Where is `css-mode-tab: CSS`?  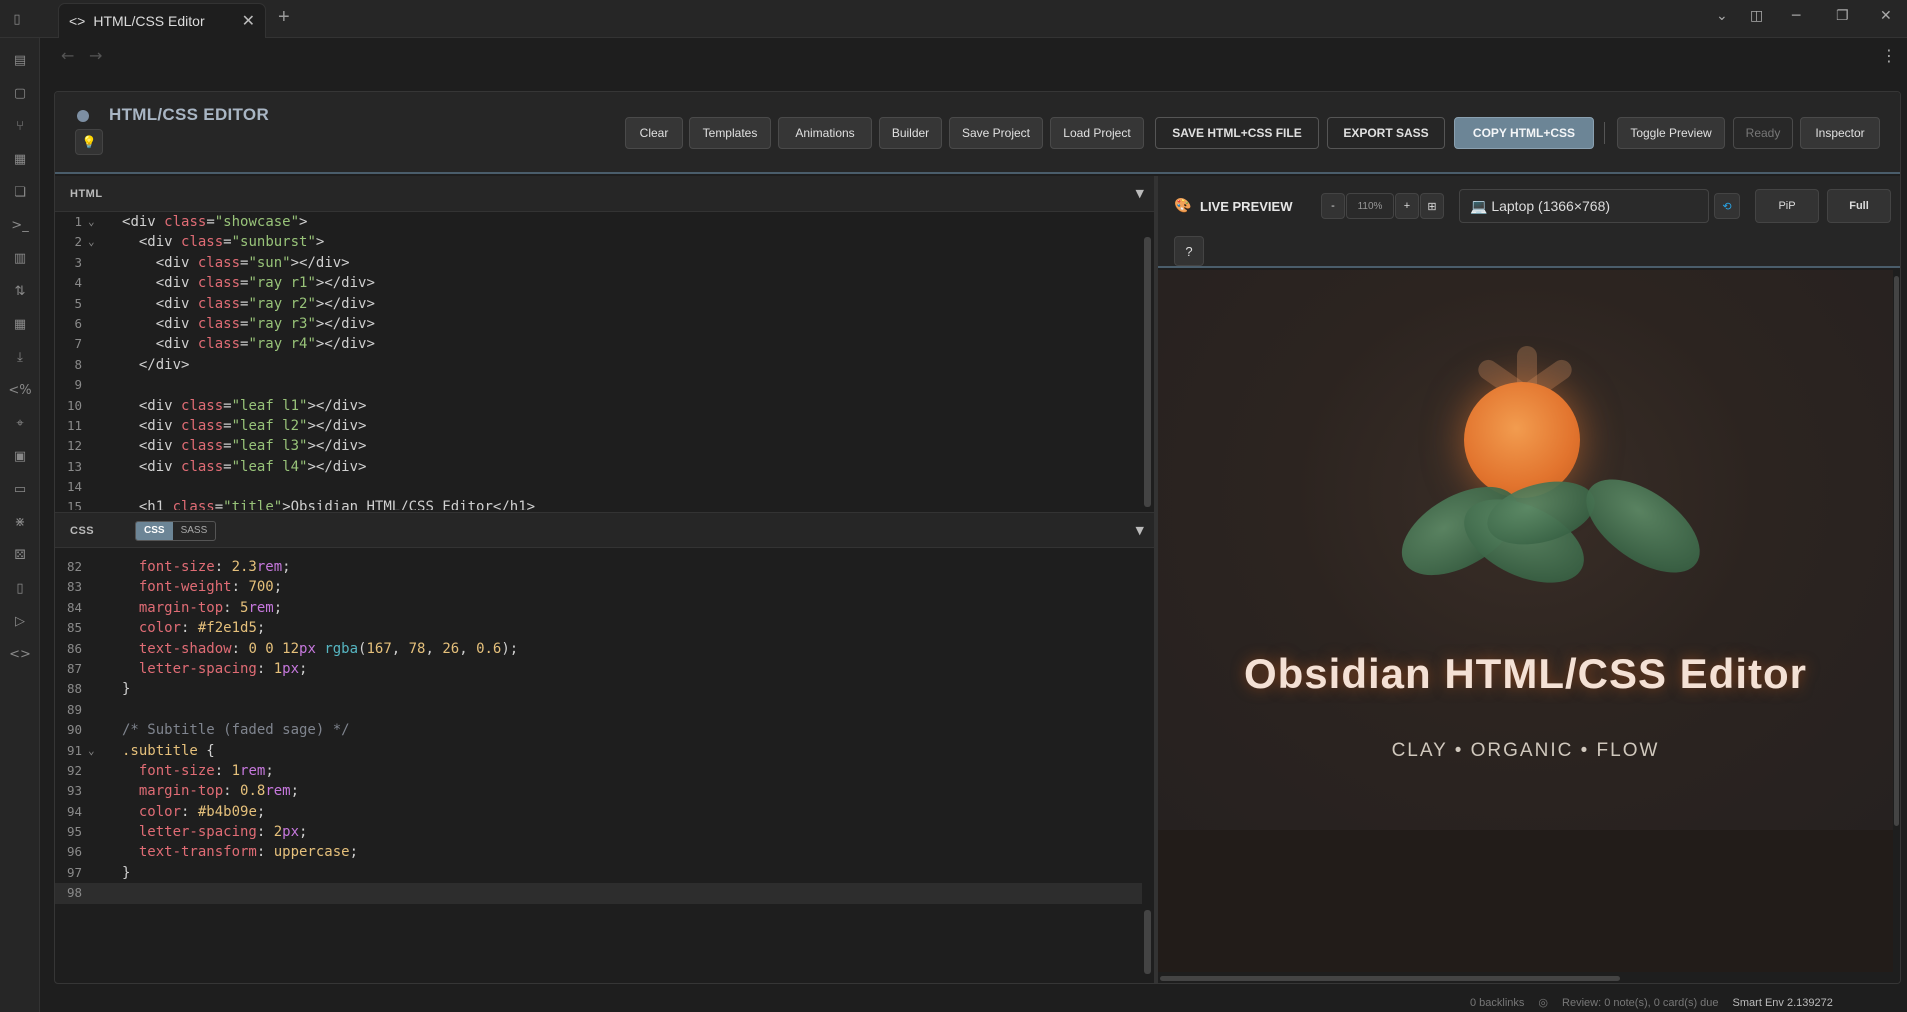 css-mode-tab: CSS is located at coordinates (154, 531).